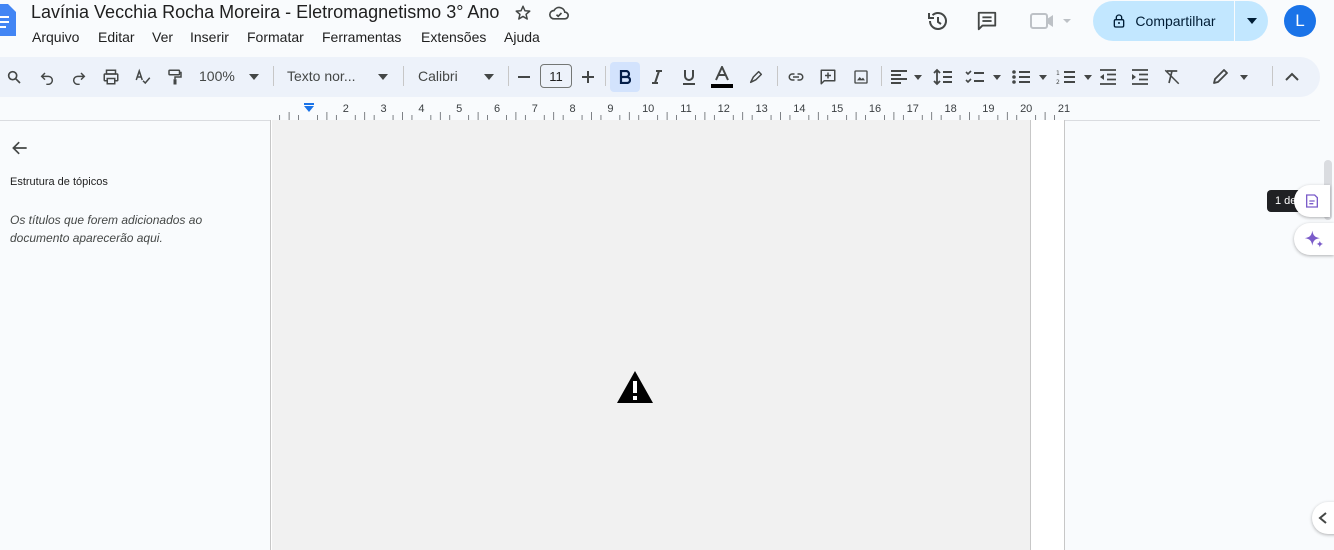 The image size is (1334, 550). Describe the element at coordinates (79, 77) in the screenshot. I see `redo-icon` at that location.